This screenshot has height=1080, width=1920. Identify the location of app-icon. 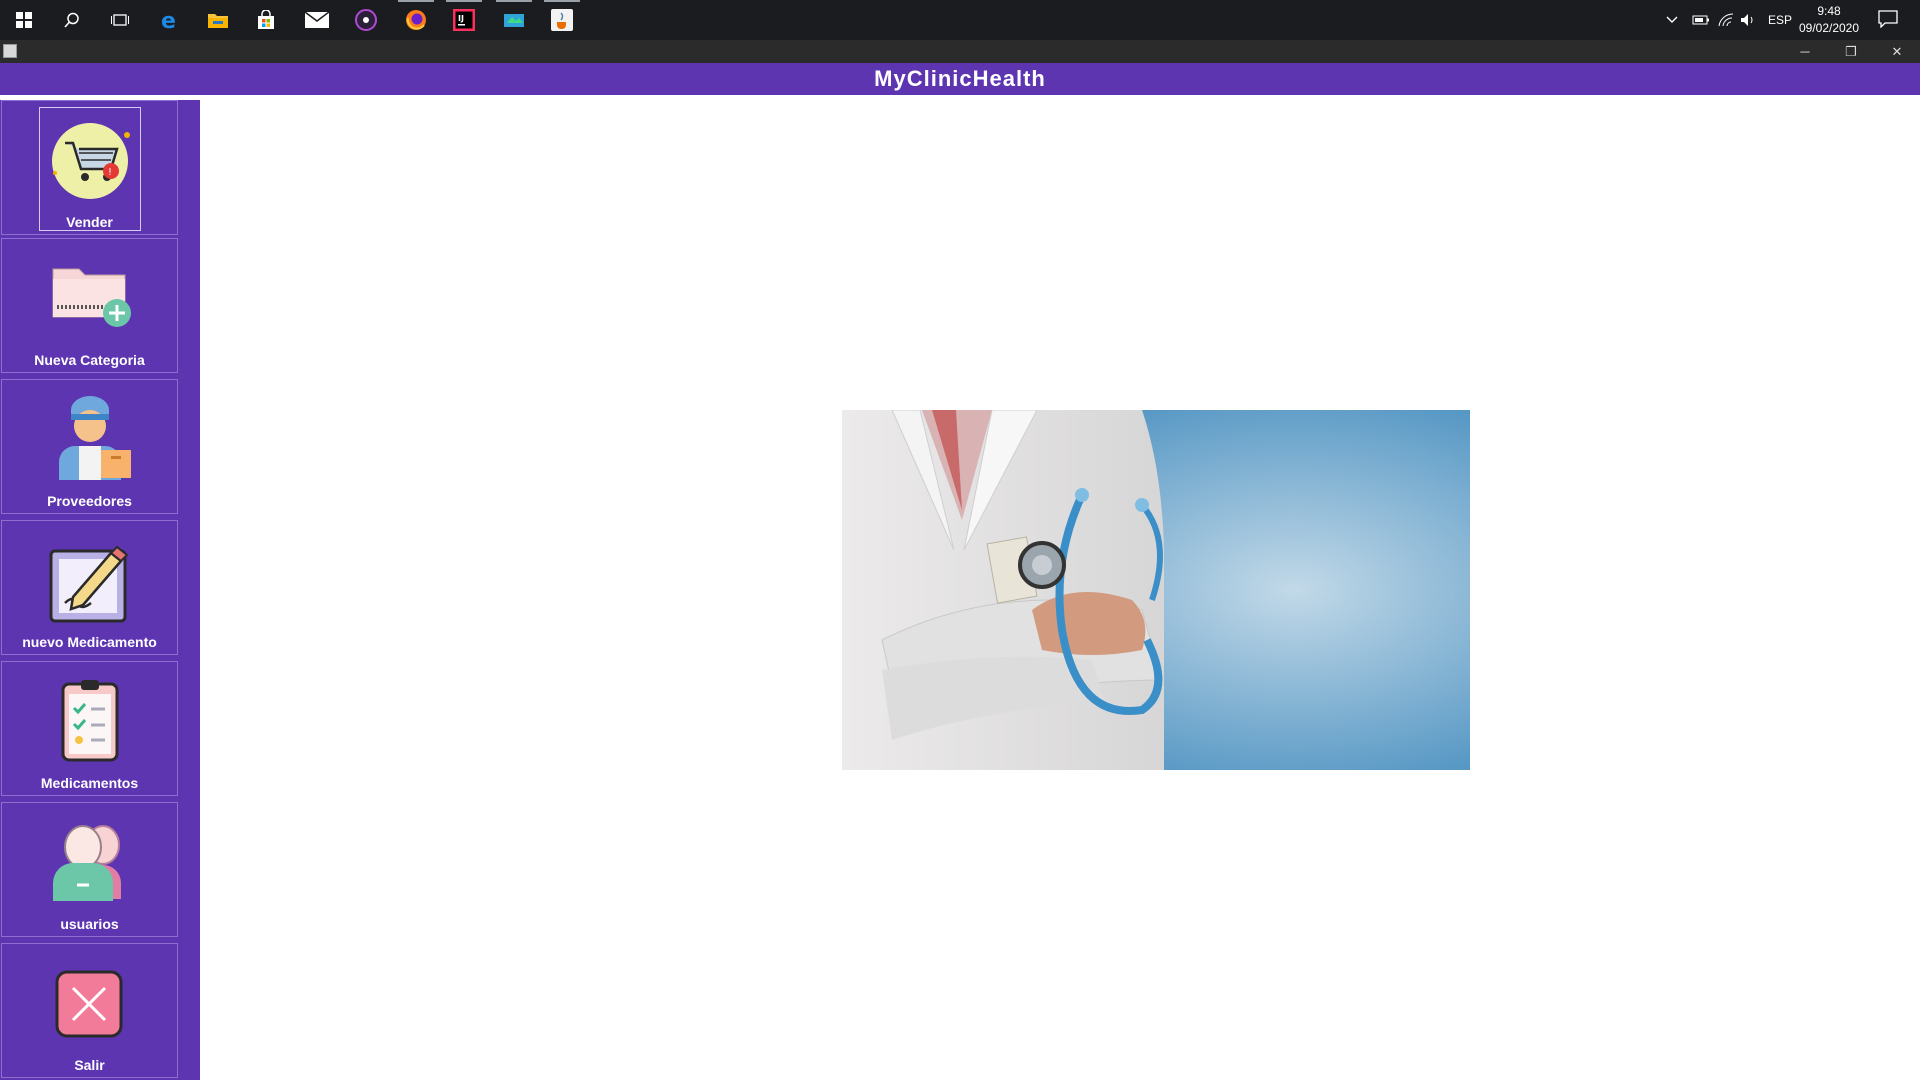
(514, 20).